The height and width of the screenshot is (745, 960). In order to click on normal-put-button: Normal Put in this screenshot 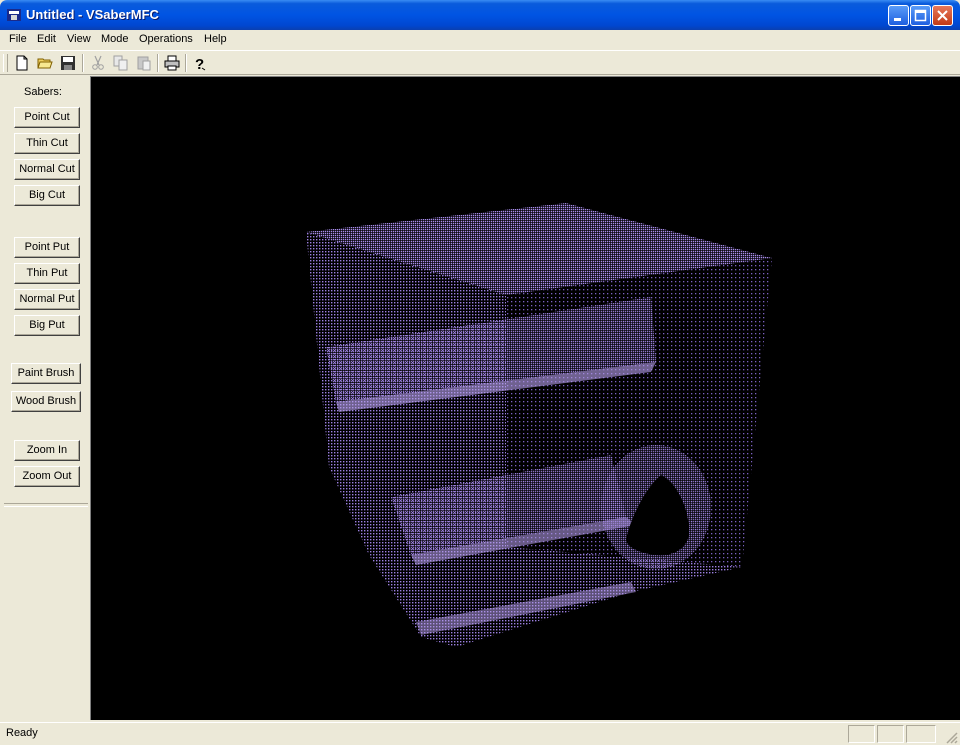, I will do `click(47, 299)`.